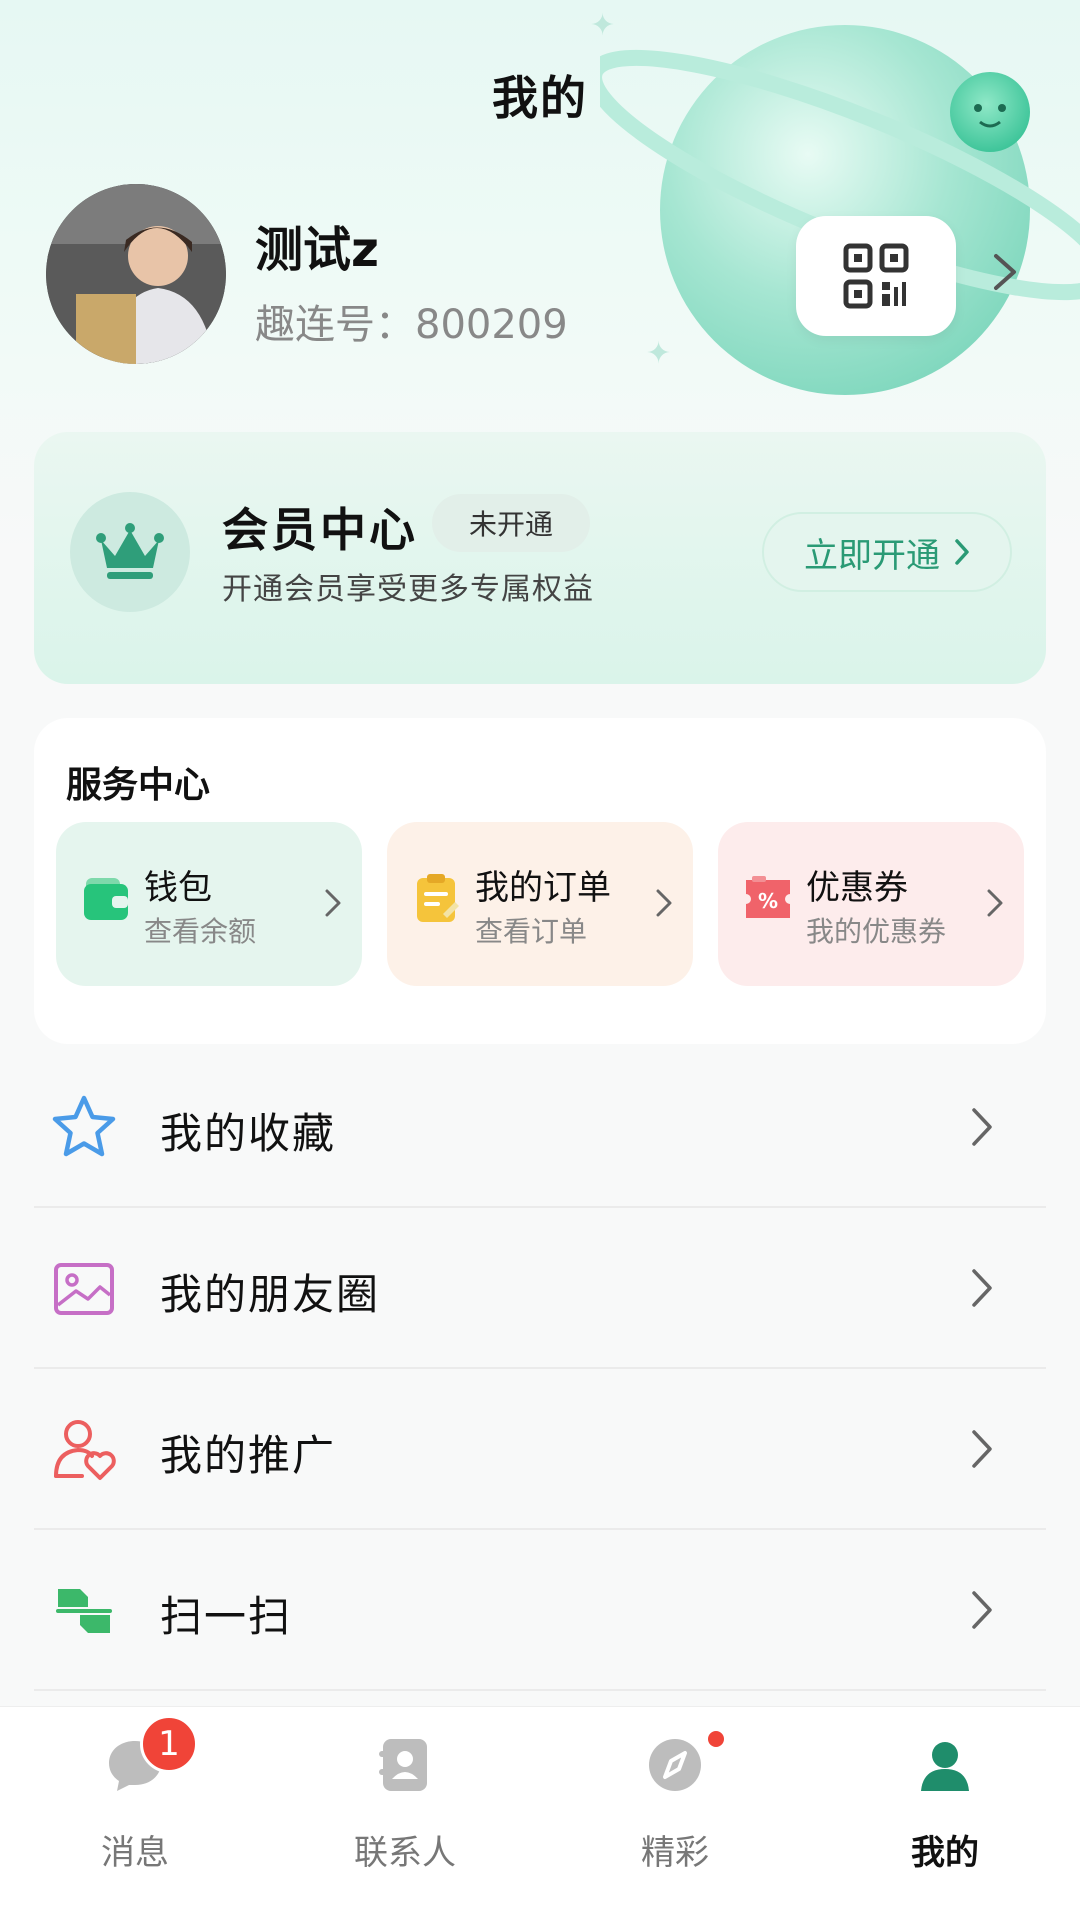 The width and height of the screenshot is (1080, 1921). What do you see at coordinates (857, 888) in the screenshot?
I see `service-title: 优惠券` at bounding box center [857, 888].